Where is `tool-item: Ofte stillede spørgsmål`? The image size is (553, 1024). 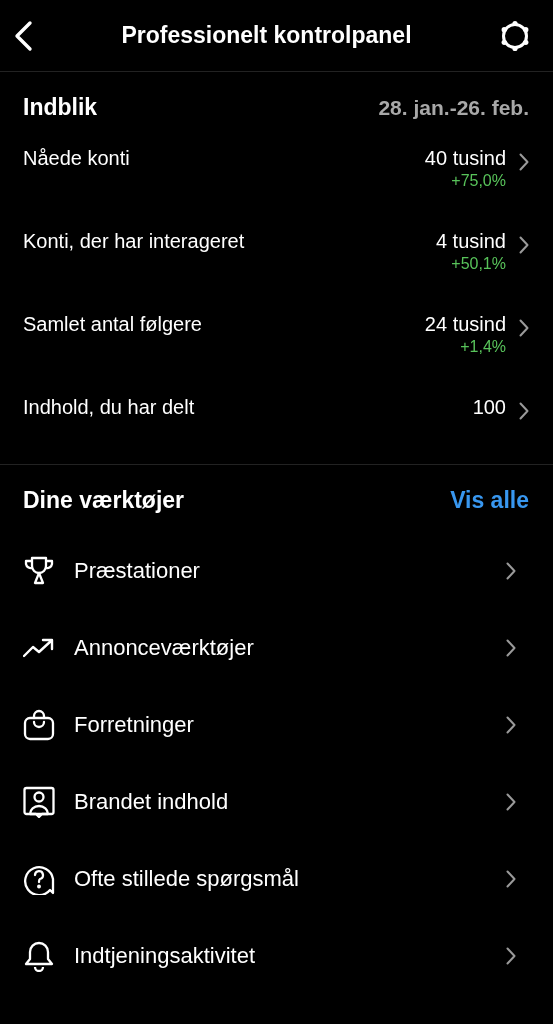
tool-item: Ofte stillede spørgsmål is located at coordinates (276, 878).